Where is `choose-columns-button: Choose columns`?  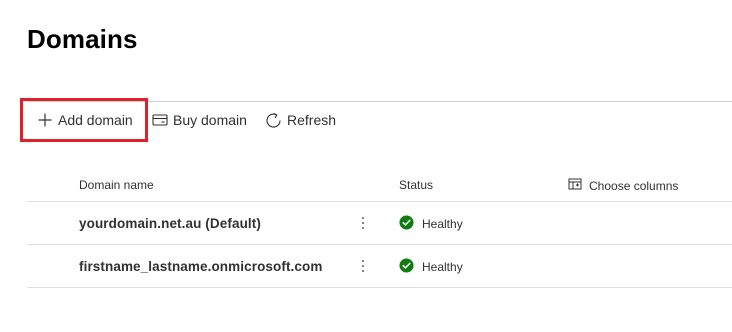 choose-columns-button: Choose columns is located at coordinates (623, 185).